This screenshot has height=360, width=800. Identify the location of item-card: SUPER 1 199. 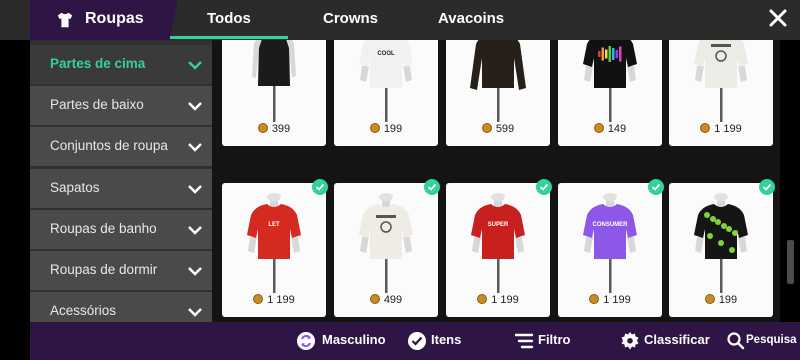
(499, 248).